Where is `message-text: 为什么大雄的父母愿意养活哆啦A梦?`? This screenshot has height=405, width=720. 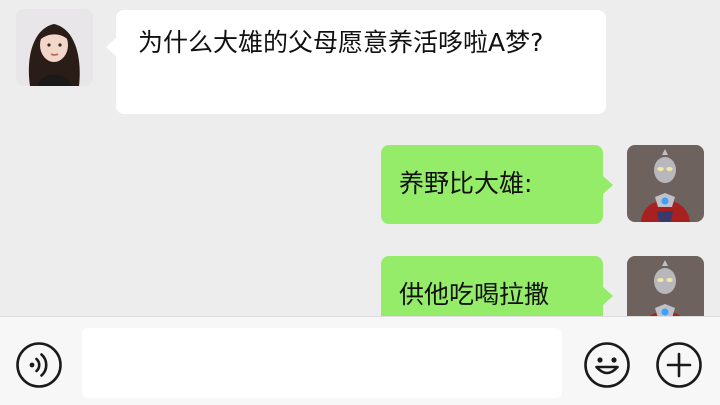 message-text: 为什么大雄的父母愿意养活哆啦A梦? is located at coordinates (341, 42).